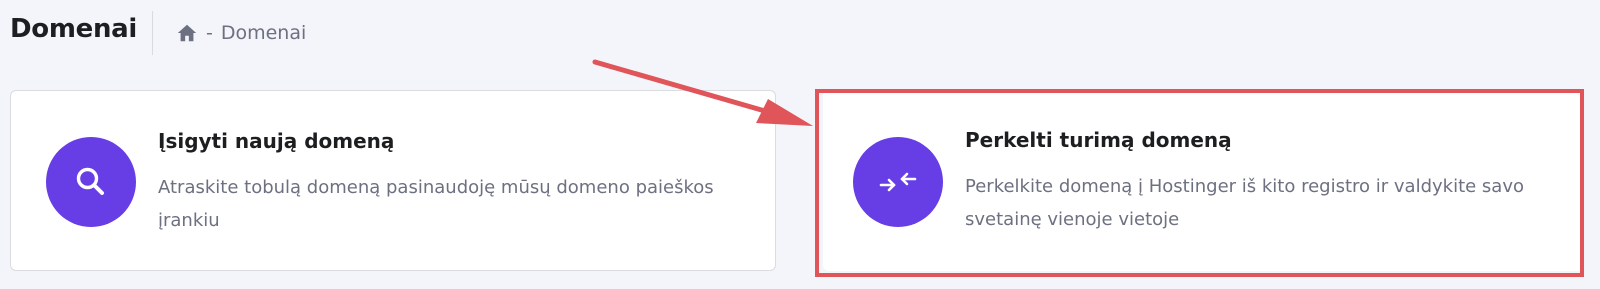  Describe the element at coordinates (187, 33) in the screenshot. I see `home-icon` at that location.